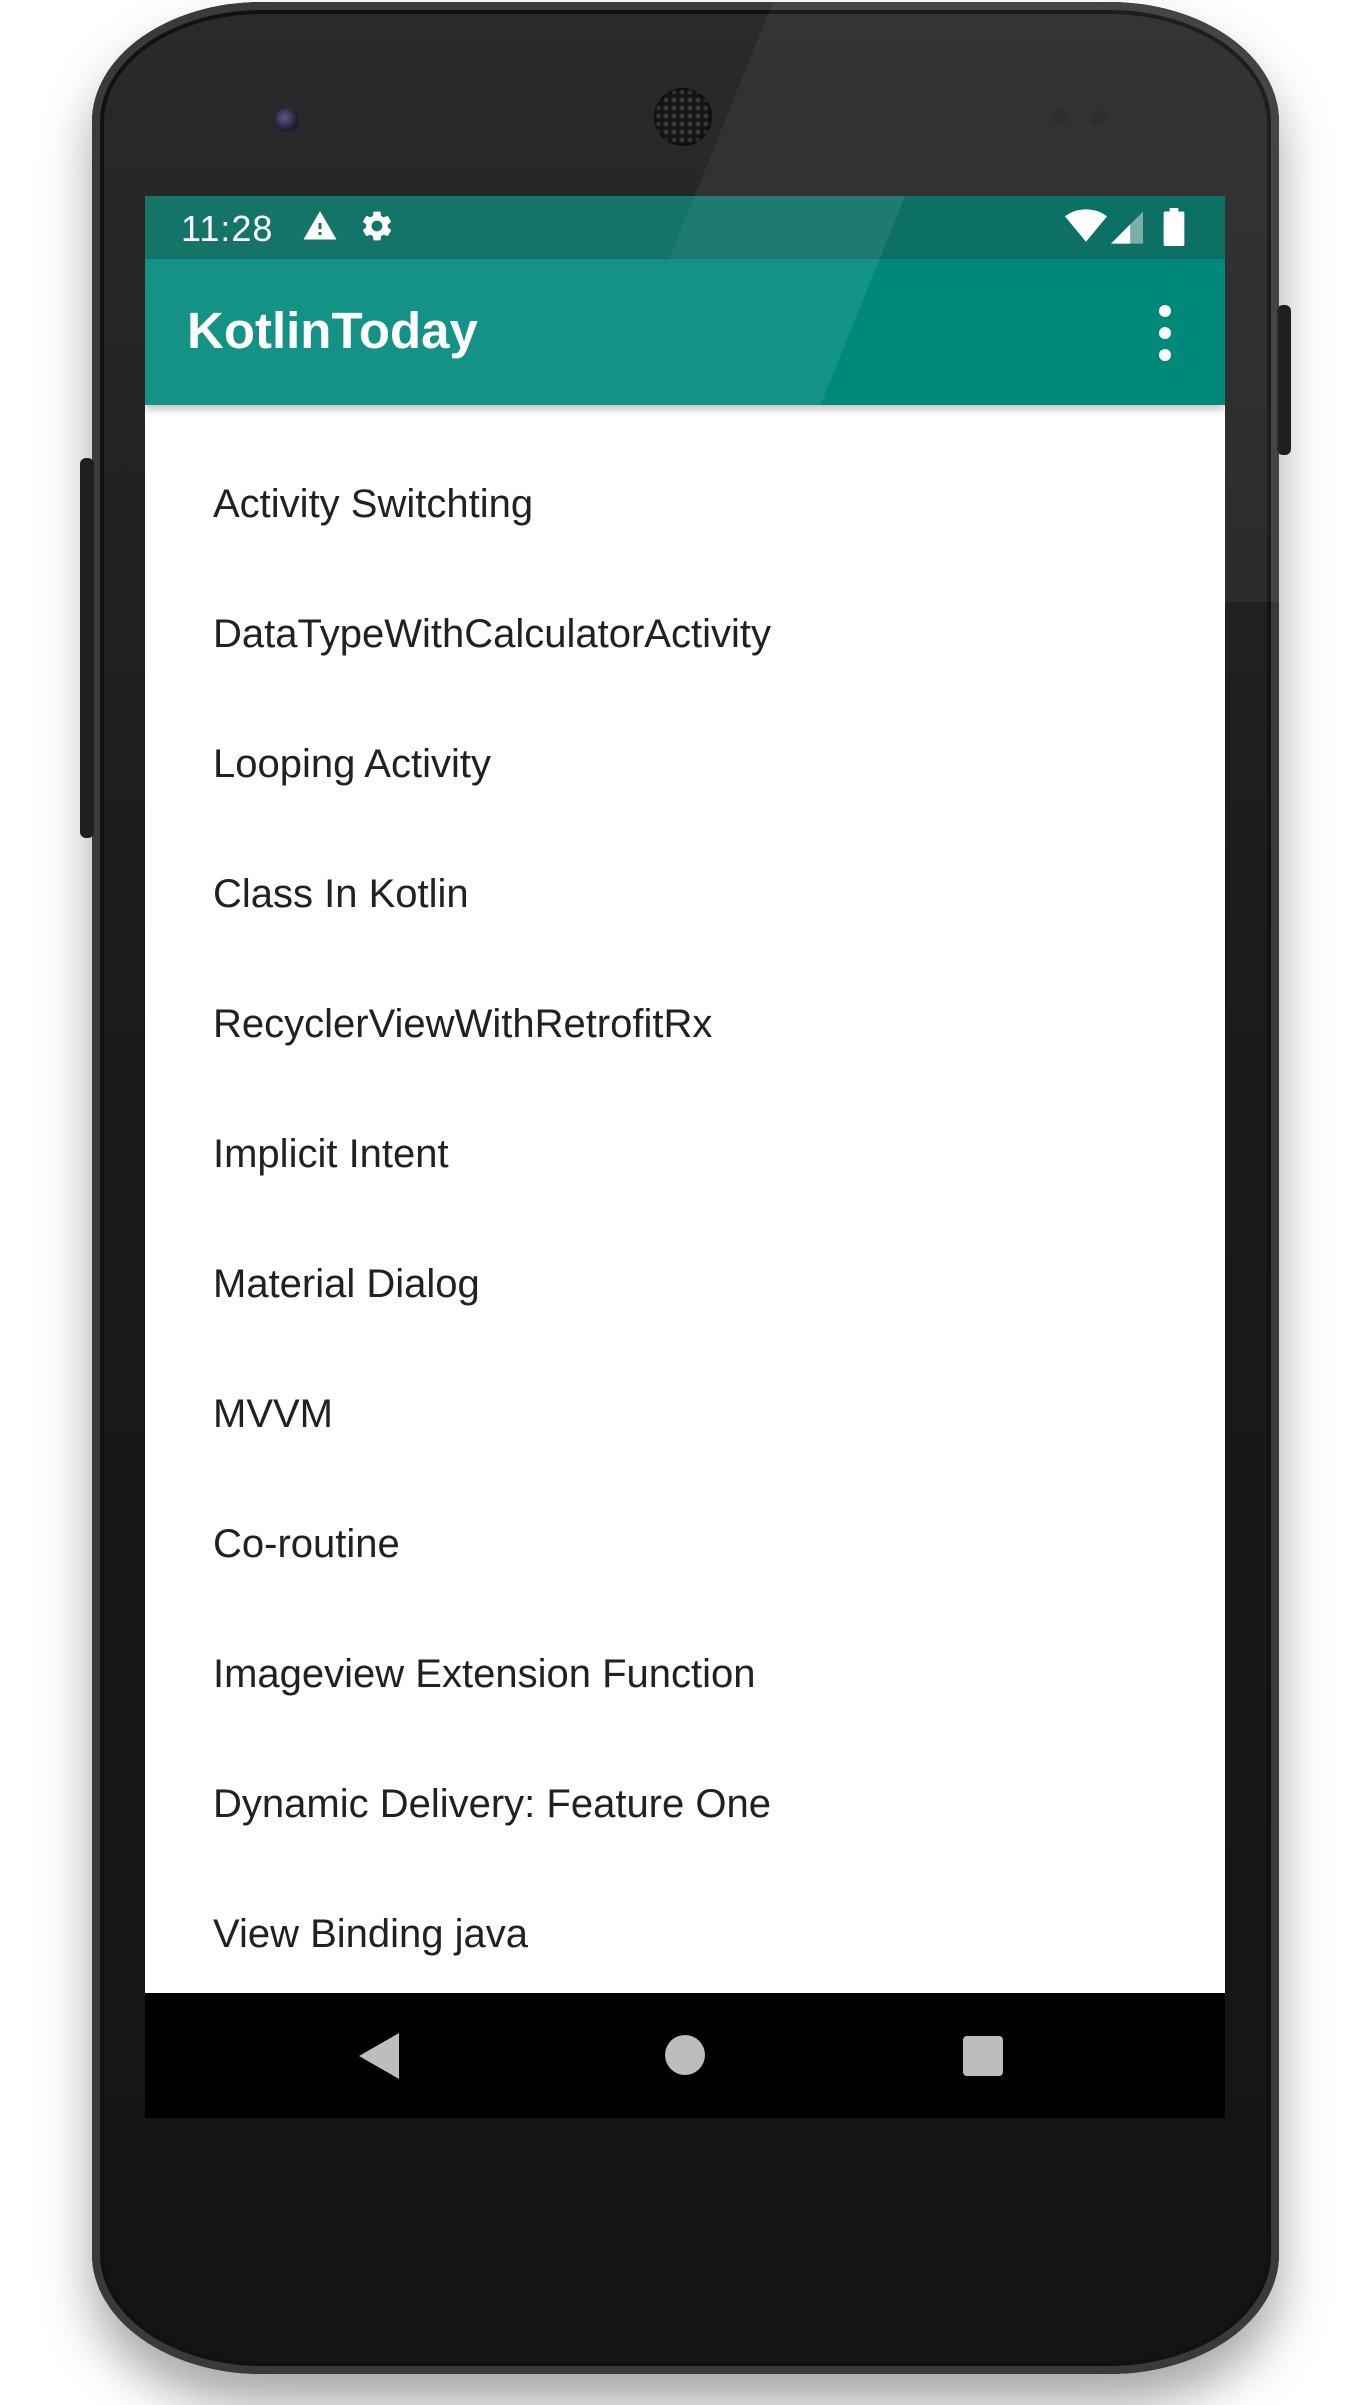  What do you see at coordinates (320, 228) in the screenshot?
I see `warning-icon` at bounding box center [320, 228].